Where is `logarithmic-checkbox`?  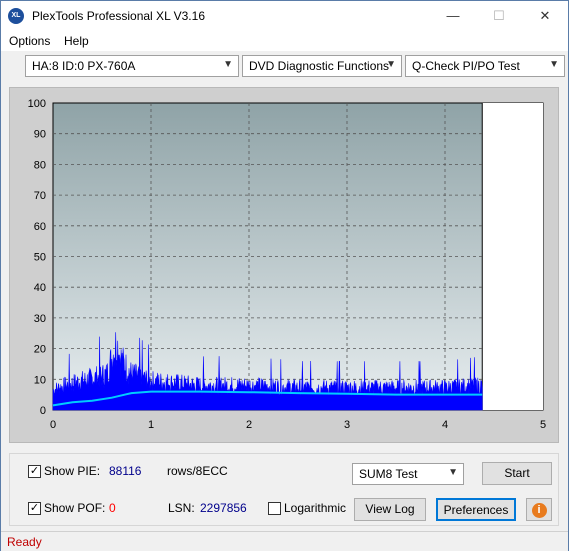 logarithmic-checkbox is located at coordinates (274, 508).